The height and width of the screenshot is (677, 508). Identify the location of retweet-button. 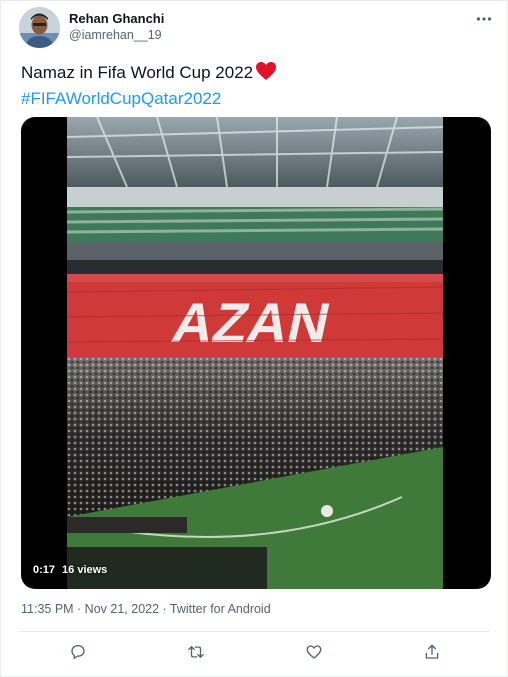
(196, 654).